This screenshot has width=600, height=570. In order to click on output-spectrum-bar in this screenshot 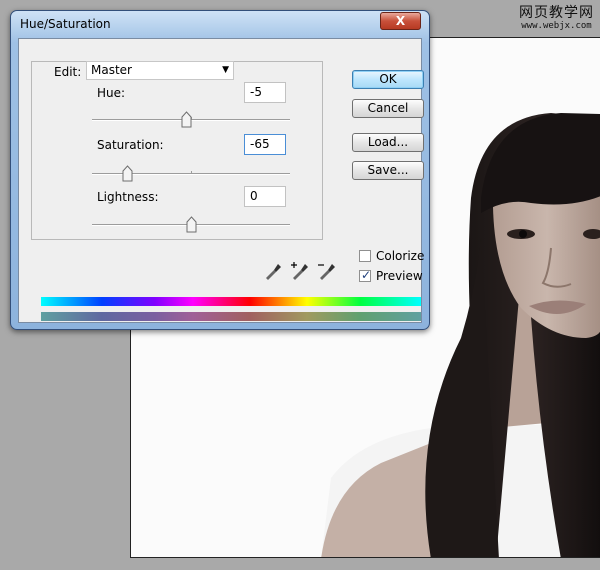, I will do `click(231, 316)`.